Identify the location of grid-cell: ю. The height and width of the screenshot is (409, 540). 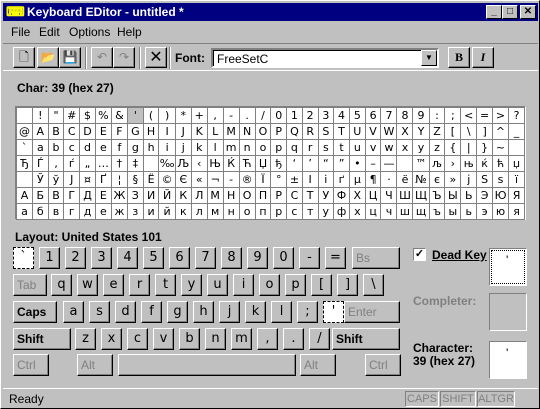
(500, 211).